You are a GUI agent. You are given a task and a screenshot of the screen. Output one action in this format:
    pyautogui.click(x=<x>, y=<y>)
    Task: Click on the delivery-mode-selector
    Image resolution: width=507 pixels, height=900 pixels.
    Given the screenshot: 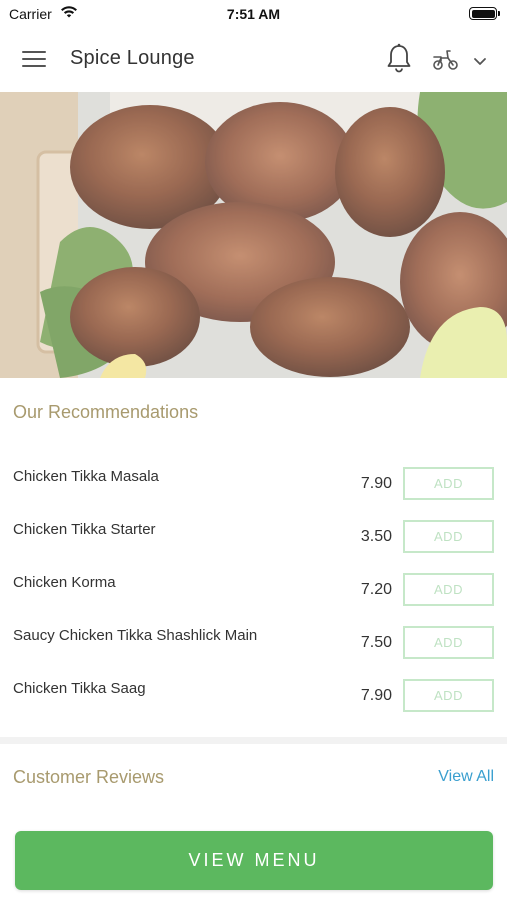 What is the action you would take?
    pyautogui.click(x=461, y=60)
    